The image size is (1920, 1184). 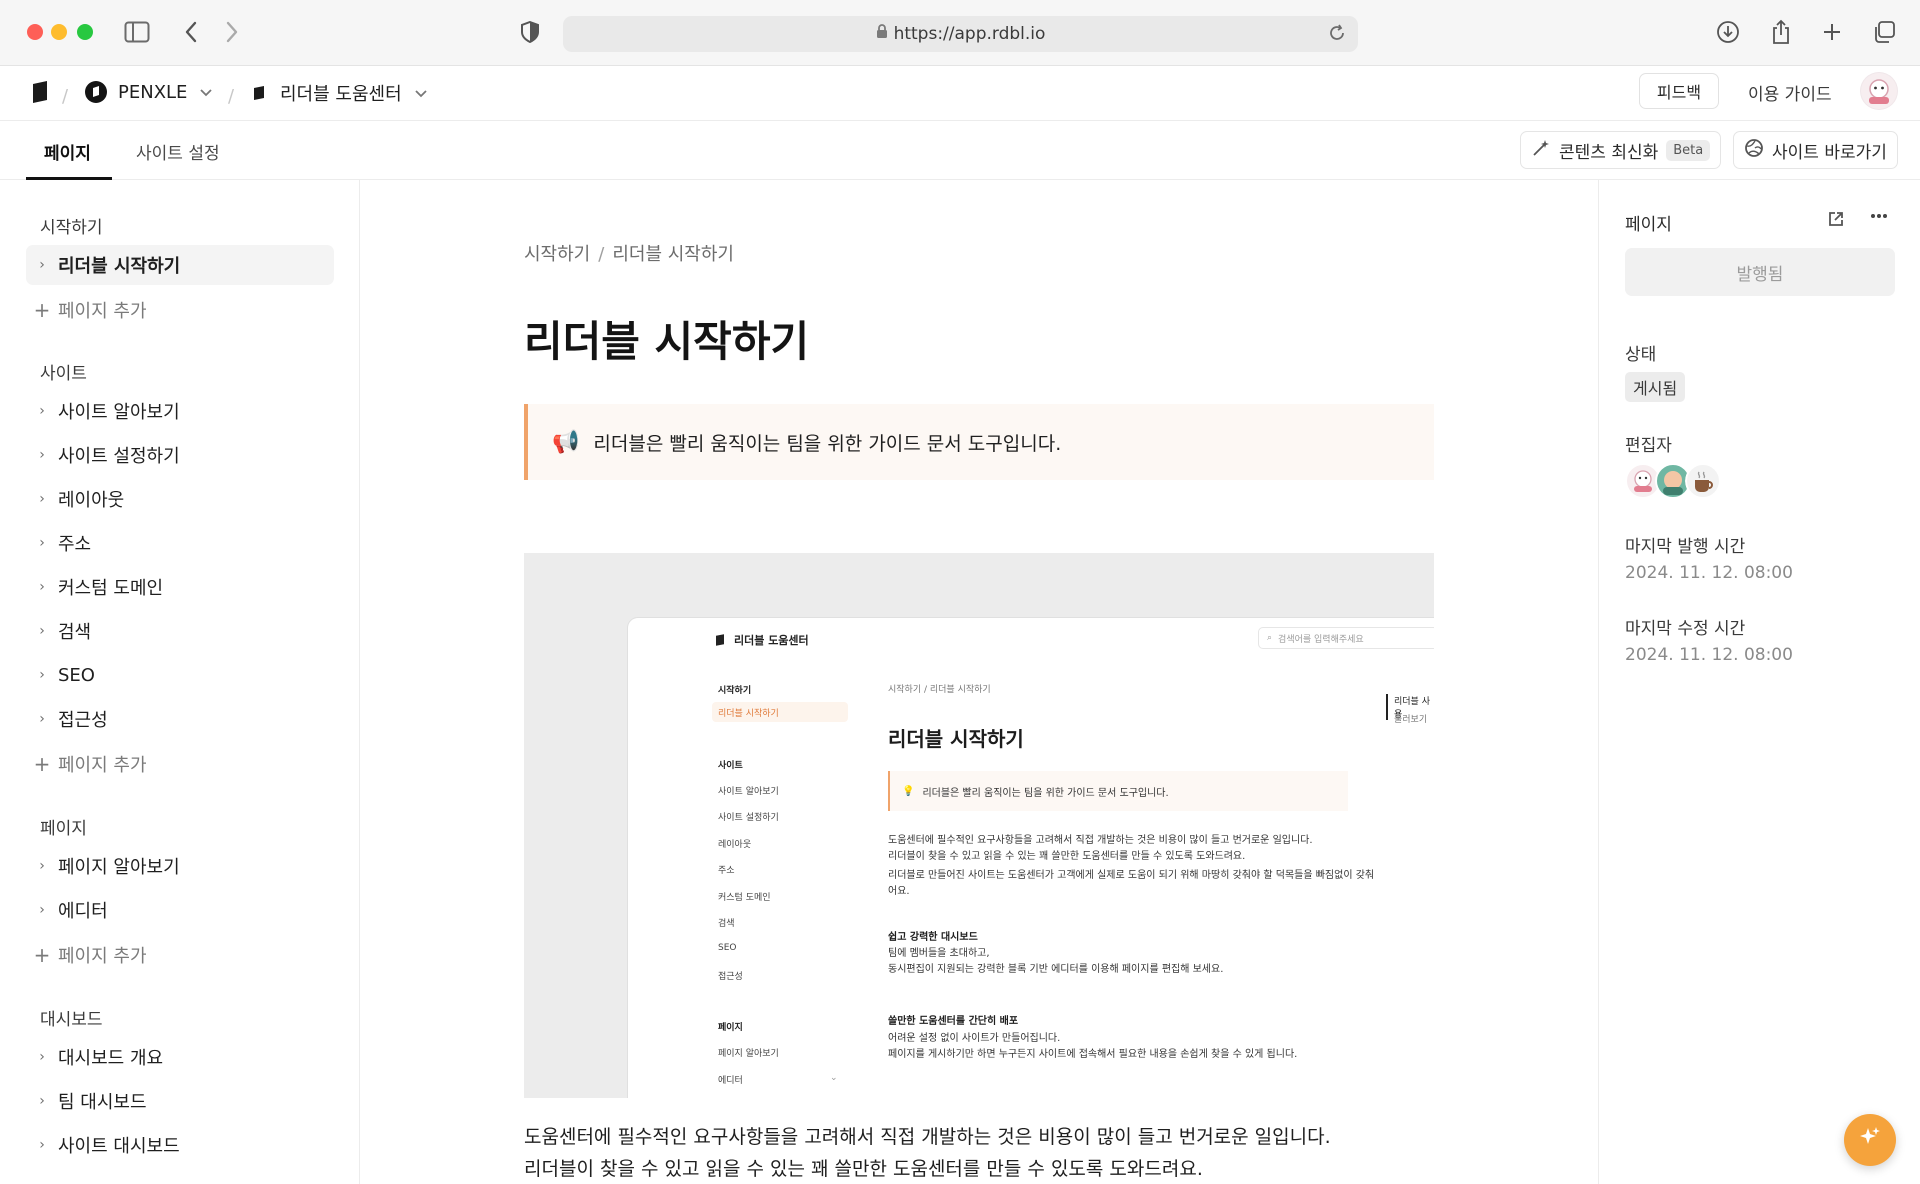 What do you see at coordinates (1879, 218) in the screenshot?
I see `more-options-icon` at bounding box center [1879, 218].